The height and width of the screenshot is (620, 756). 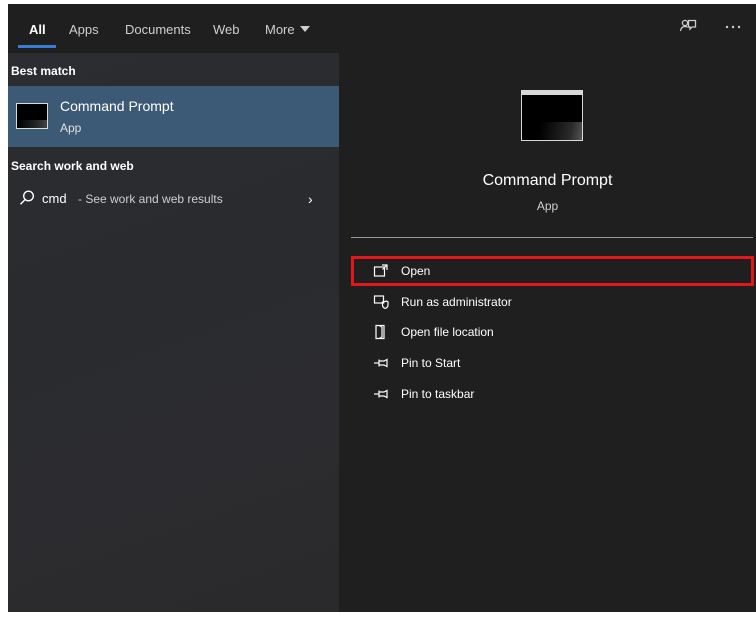 I want to click on active-tab-indicator, so click(x=37, y=46).